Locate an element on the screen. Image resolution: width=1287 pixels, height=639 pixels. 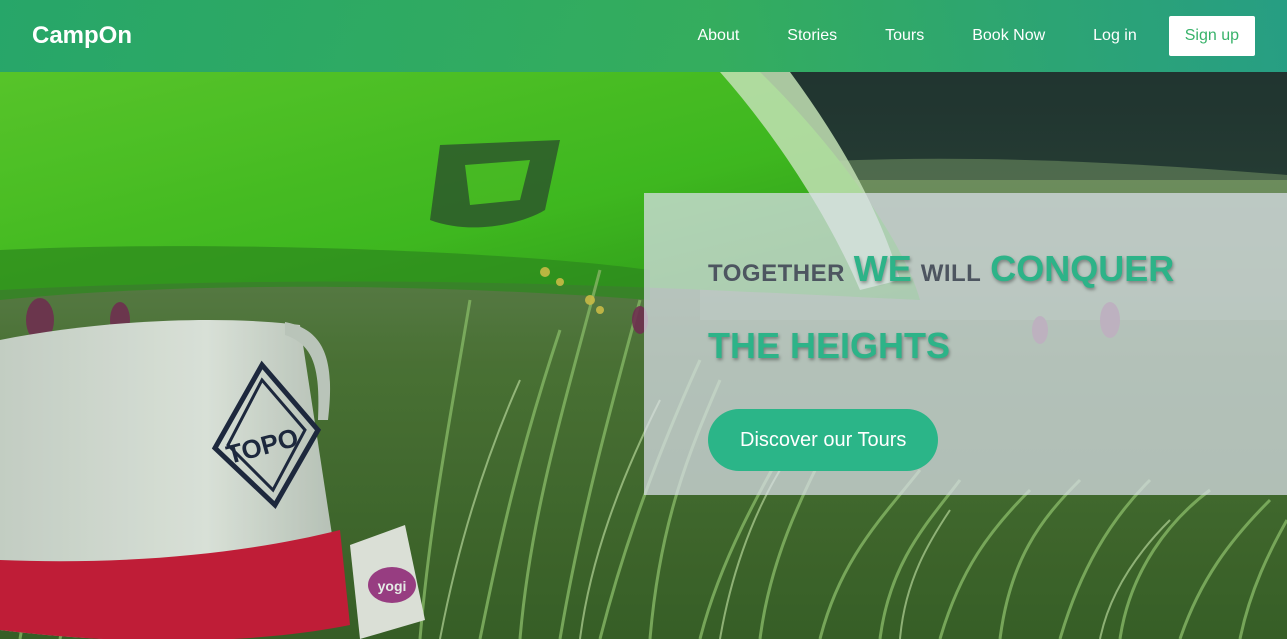
nav-link-book-now: Book Now is located at coordinates (1008, 36).